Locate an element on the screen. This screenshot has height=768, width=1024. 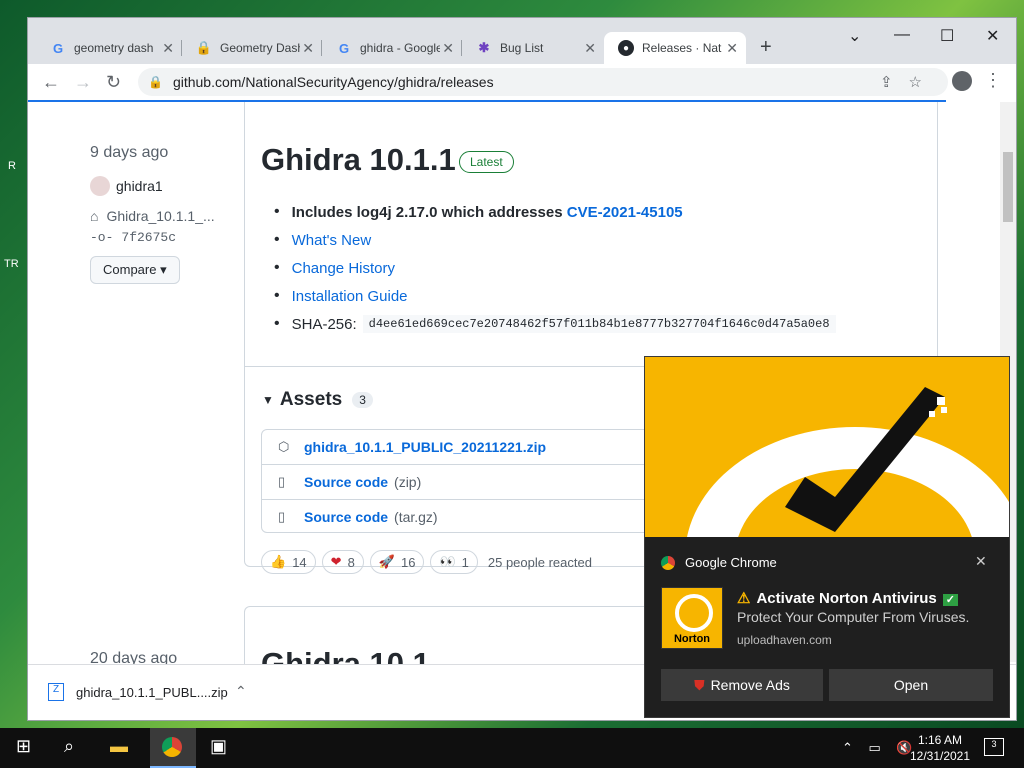
title-text: Activate Norton Antivirus is located at coordinates (846, 598).